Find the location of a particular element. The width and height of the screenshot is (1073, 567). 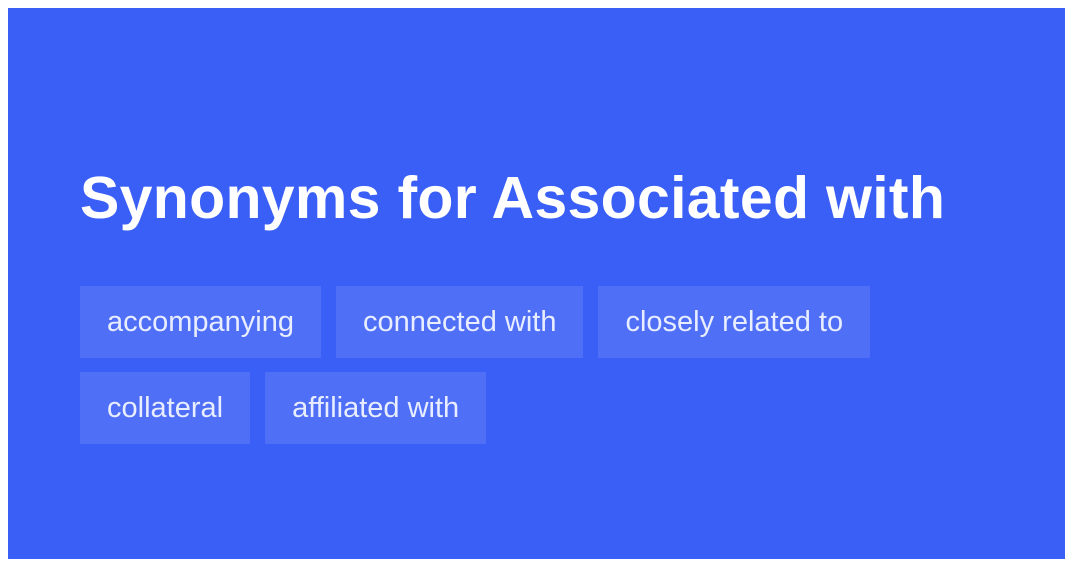

page-title: Synonyms for Associated with is located at coordinates (513, 198).